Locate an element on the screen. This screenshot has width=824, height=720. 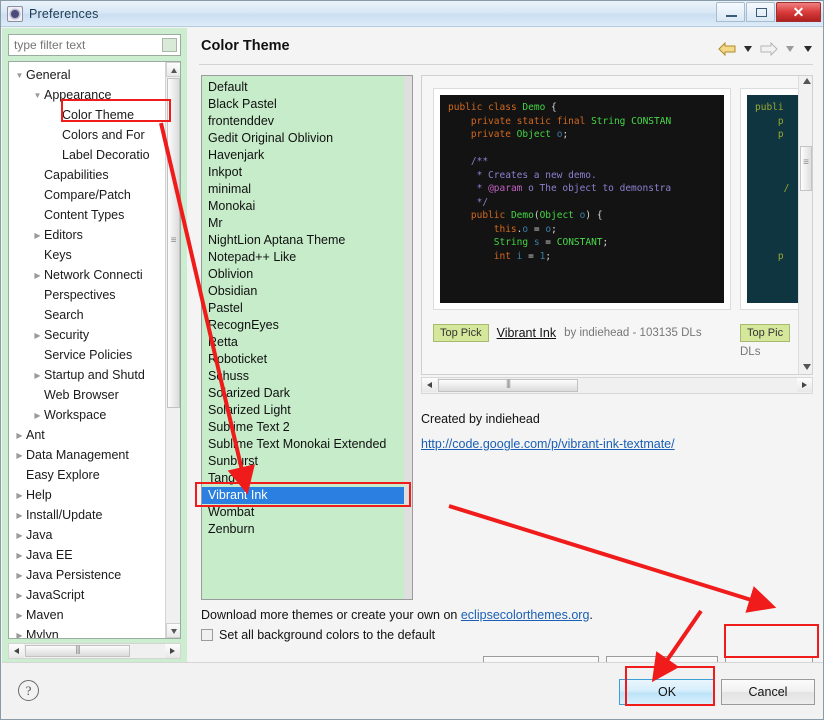
help-icon: ? is located at coordinates (28, 690).